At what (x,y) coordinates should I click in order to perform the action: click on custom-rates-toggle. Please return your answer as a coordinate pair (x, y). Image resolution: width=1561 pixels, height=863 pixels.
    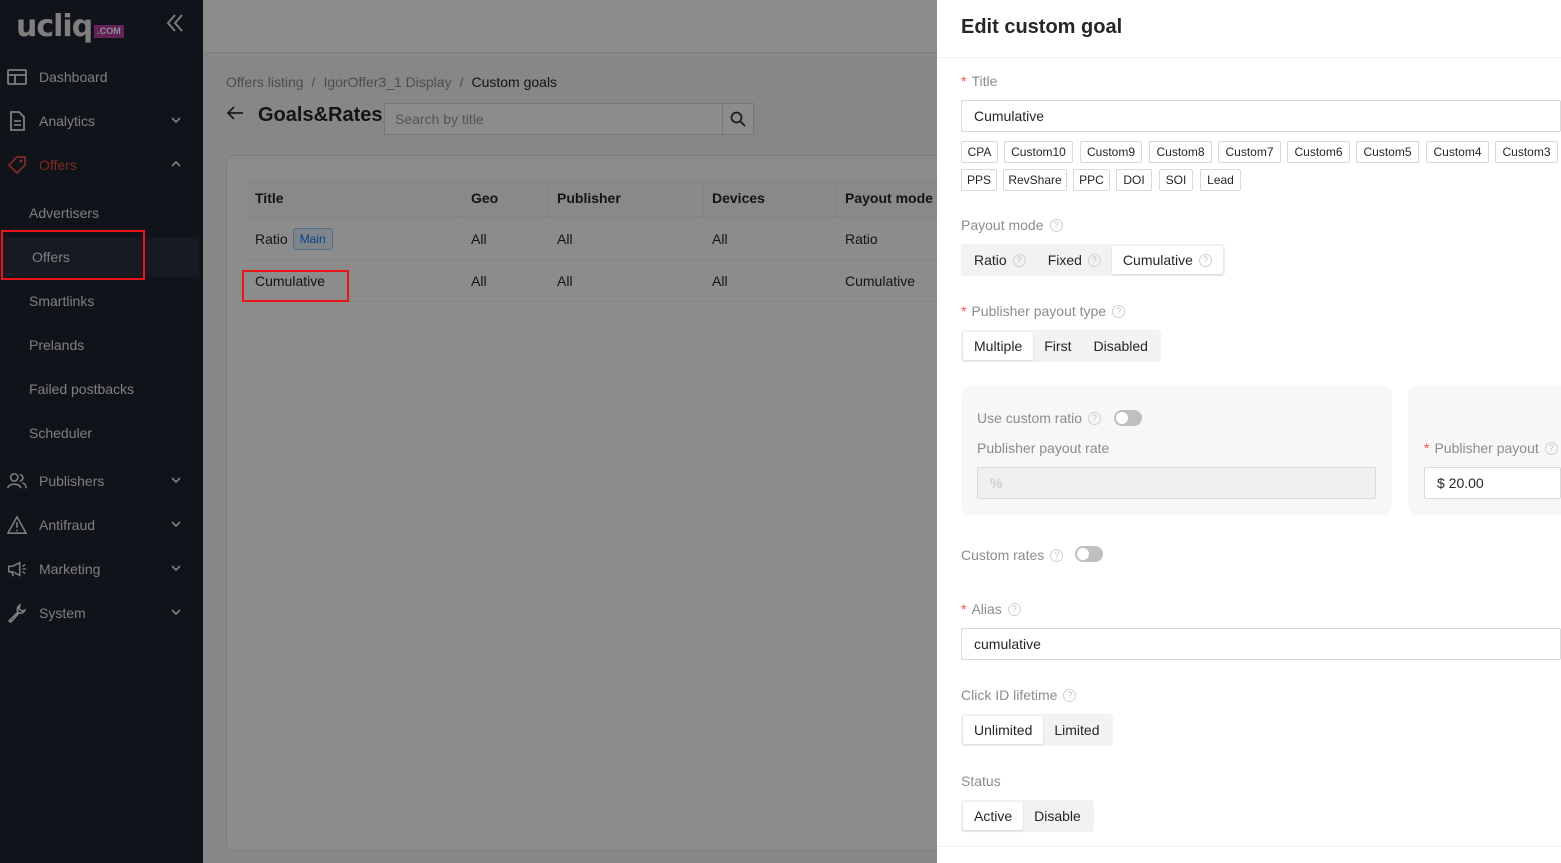
    Looking at the image, I should click on (1089, 554).